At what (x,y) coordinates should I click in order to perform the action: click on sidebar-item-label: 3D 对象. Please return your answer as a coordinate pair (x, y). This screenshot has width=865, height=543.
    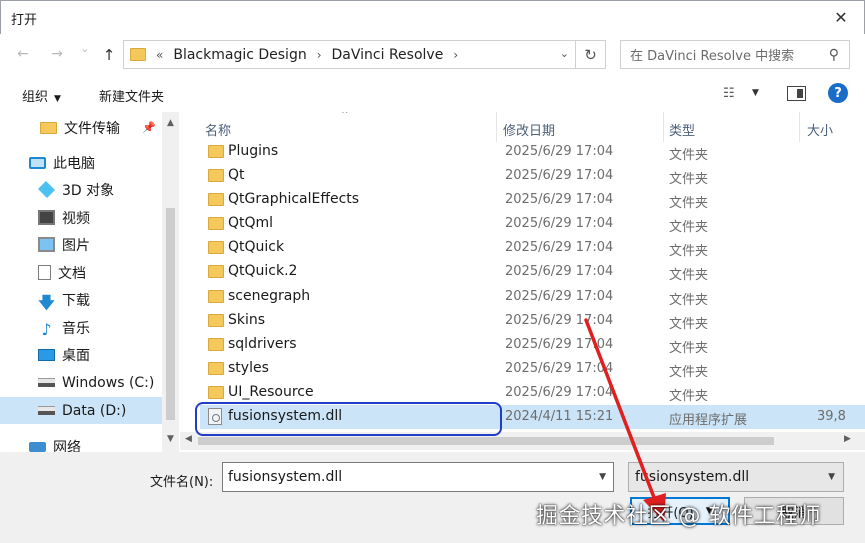
    Looking at the image, I should click on (88, 190).